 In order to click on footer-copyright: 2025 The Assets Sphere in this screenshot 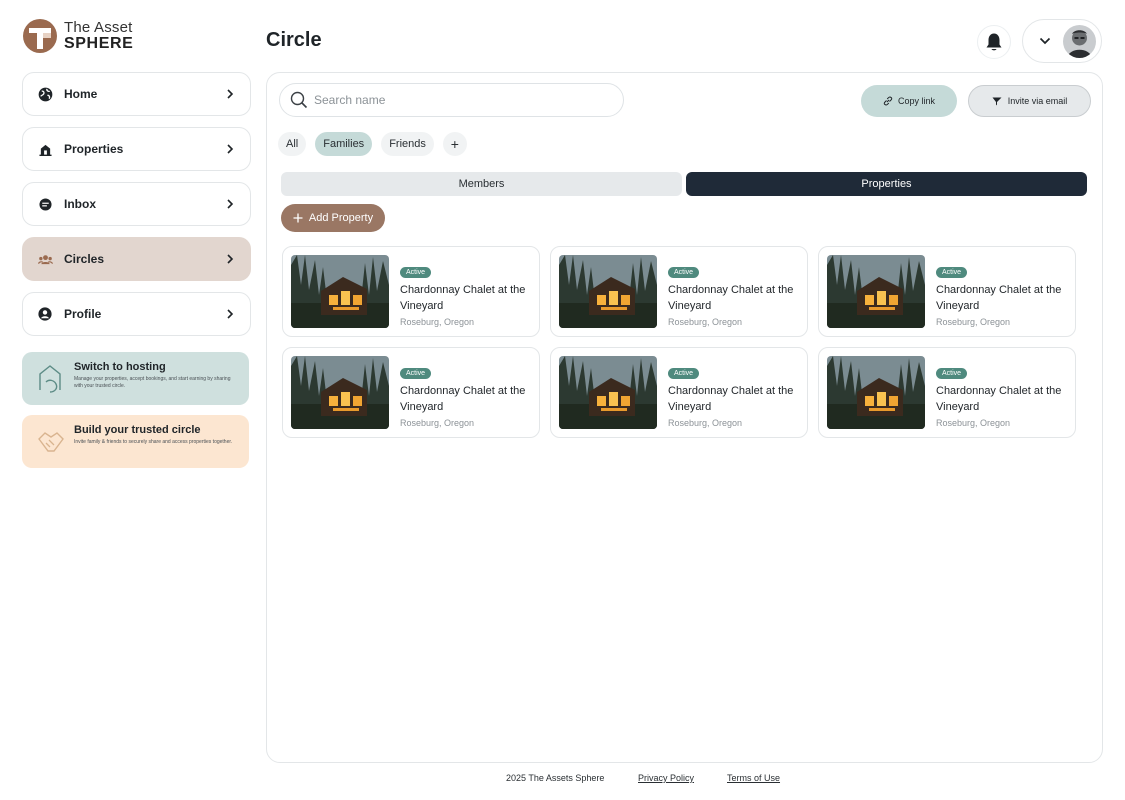, I will do `click(555, 778)`.